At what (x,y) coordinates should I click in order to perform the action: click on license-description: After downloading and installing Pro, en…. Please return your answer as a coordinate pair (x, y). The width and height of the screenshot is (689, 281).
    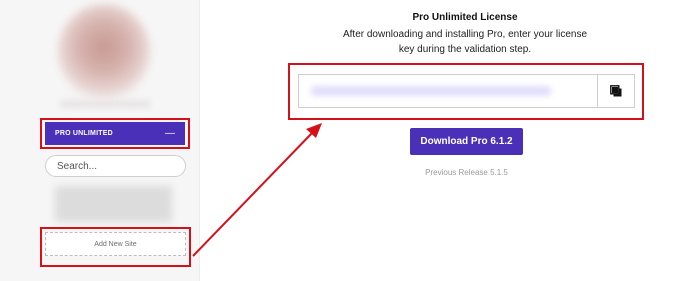
    Looking at the image, I should click on (465, 42).